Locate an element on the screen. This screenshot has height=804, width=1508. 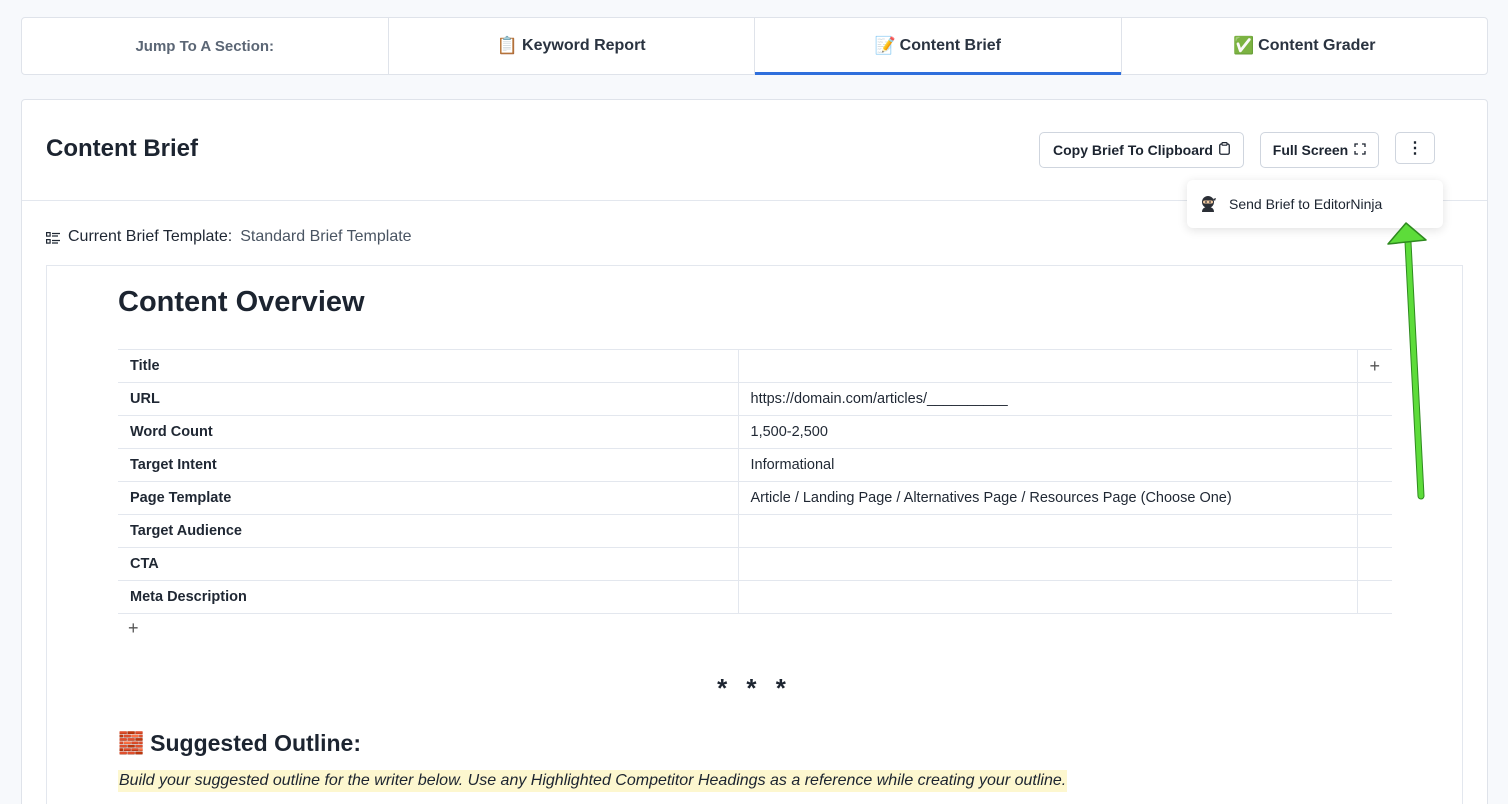
bricks-icon: 🧱 is located at coordinates (131, 743).